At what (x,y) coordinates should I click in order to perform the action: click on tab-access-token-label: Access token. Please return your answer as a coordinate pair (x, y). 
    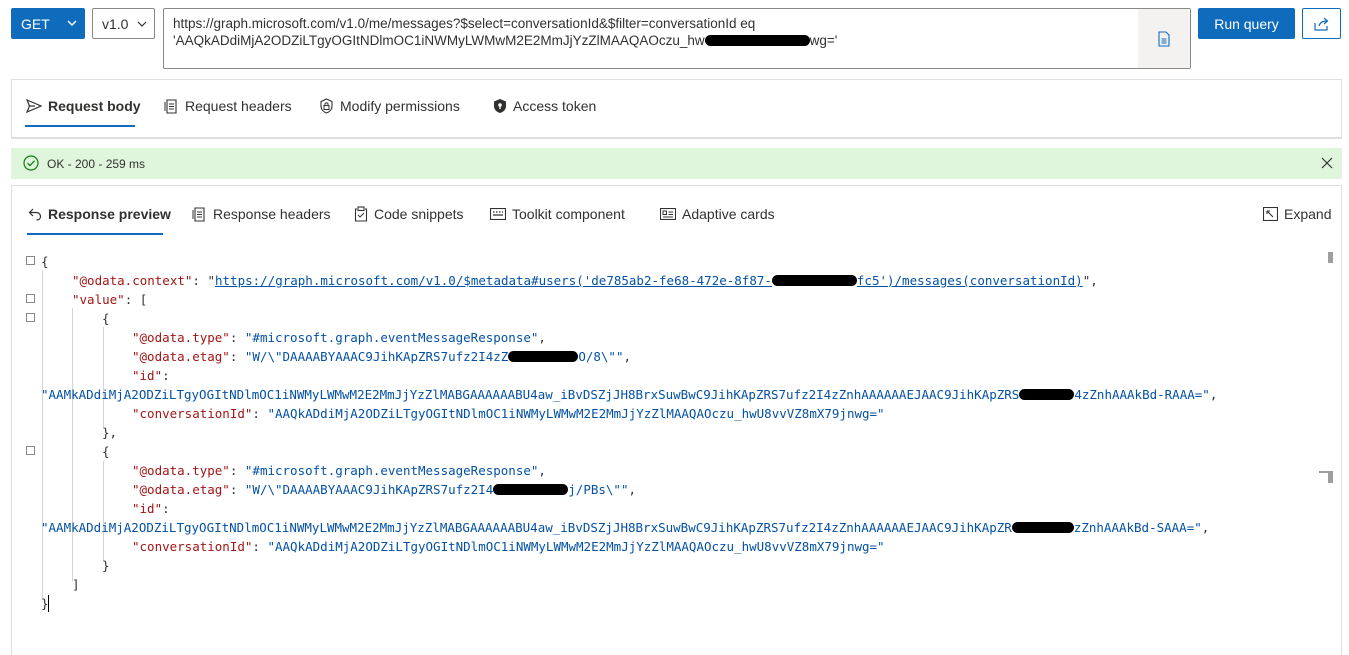
    Looking at the image, I should click on (555, 106).